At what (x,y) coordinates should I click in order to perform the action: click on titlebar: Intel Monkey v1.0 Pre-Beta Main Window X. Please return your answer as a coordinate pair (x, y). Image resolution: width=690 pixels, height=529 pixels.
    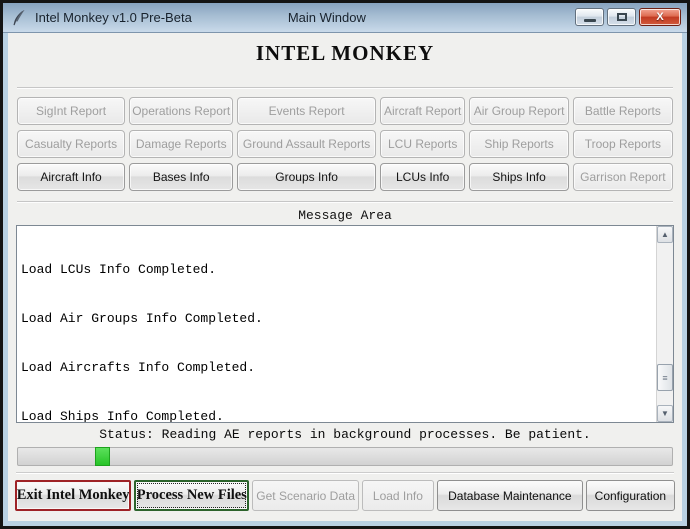
    Looking at the image, I should click on (345, 18).